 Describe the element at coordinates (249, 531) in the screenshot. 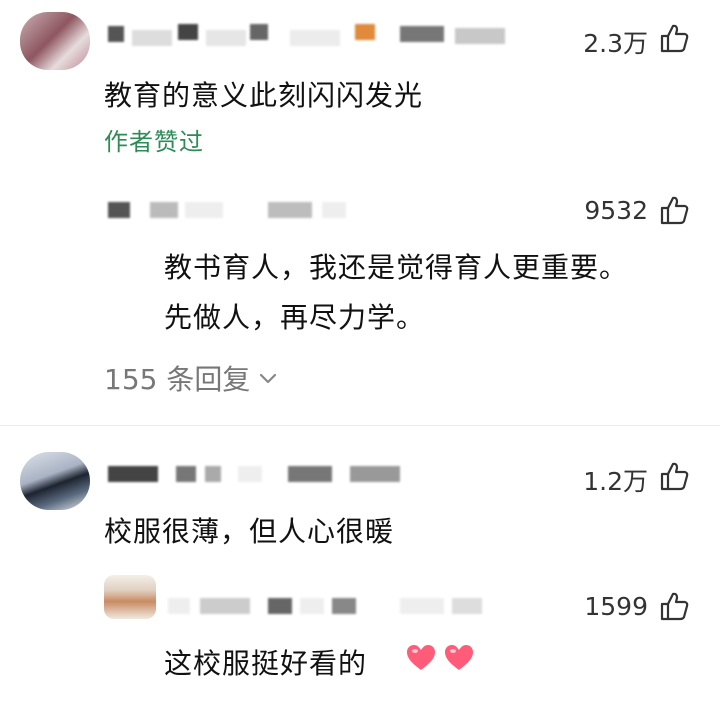

I see `comment-text: 校服很薄，但人心很暖` at that location.